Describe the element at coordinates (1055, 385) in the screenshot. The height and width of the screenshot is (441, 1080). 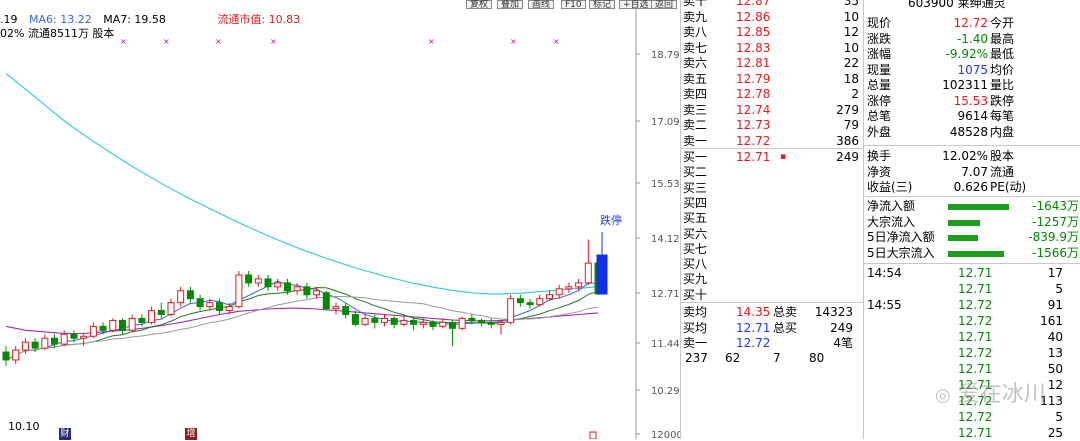
I see `tick-volume: 12` at that location.